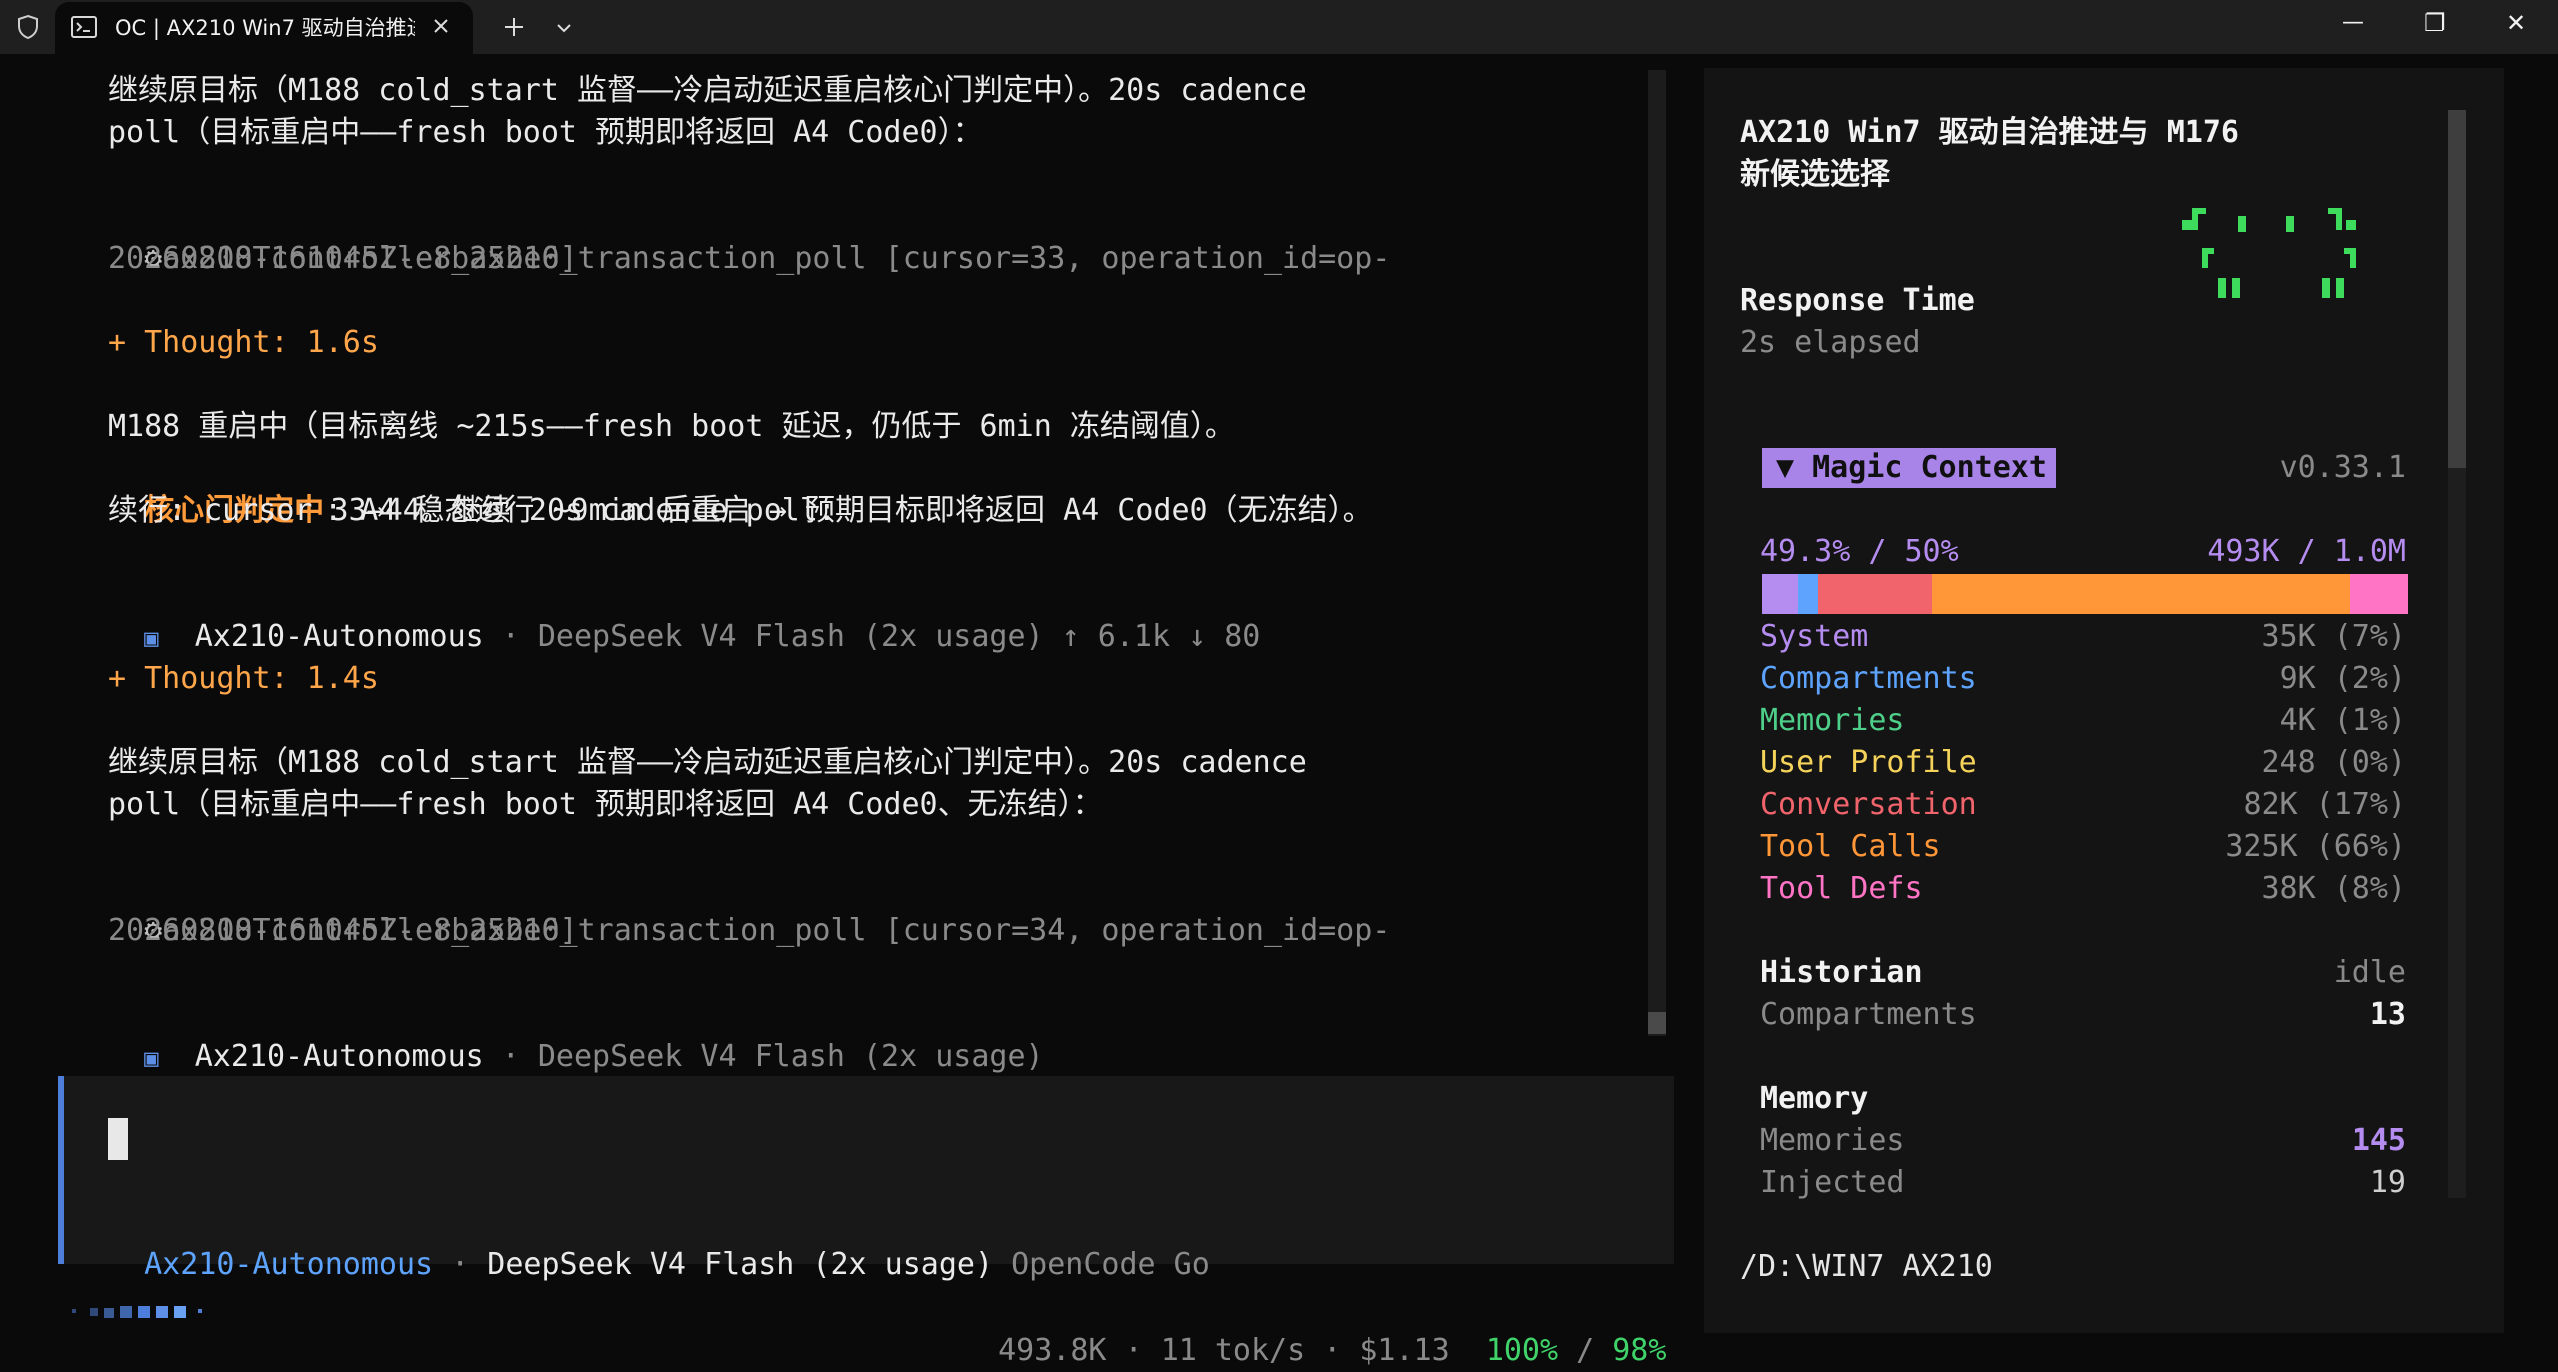 The height and width of the screenshot is (1372, 2558). What do you see at coordinates (2306, 551) in the screenshot?
I see `context-usage-tokens: 493K / 1.0M` at bounding box center [2306, 551].